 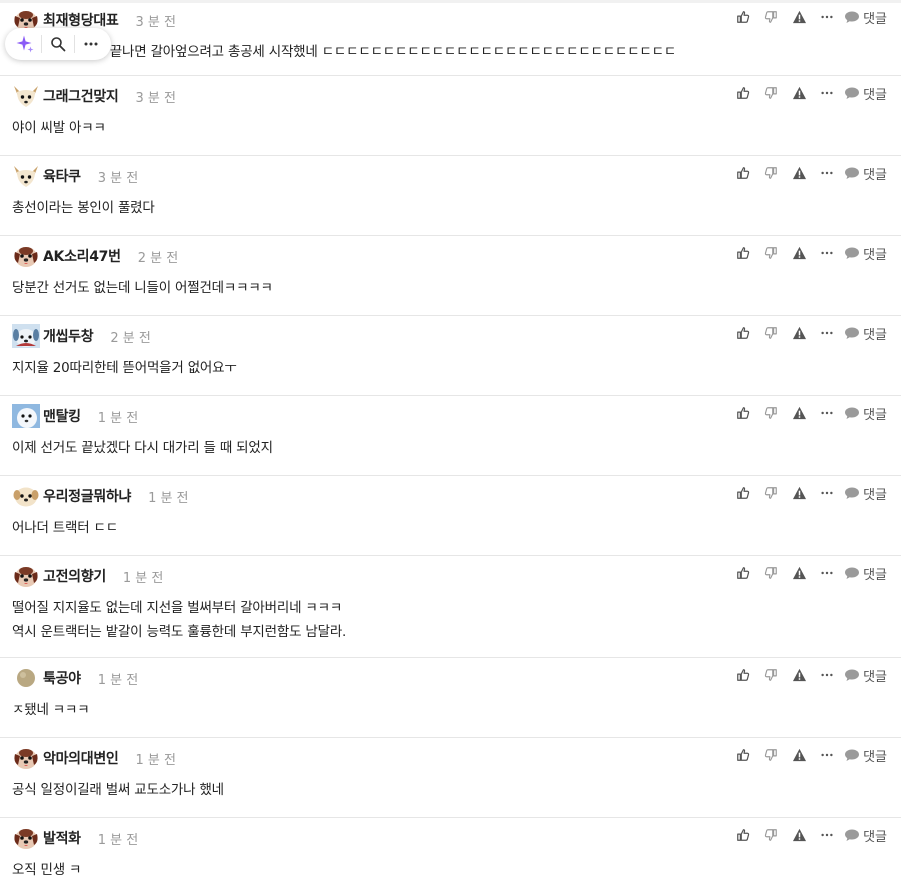 I want to click on comment-actions: 댓글, so click(x=810, y=93).